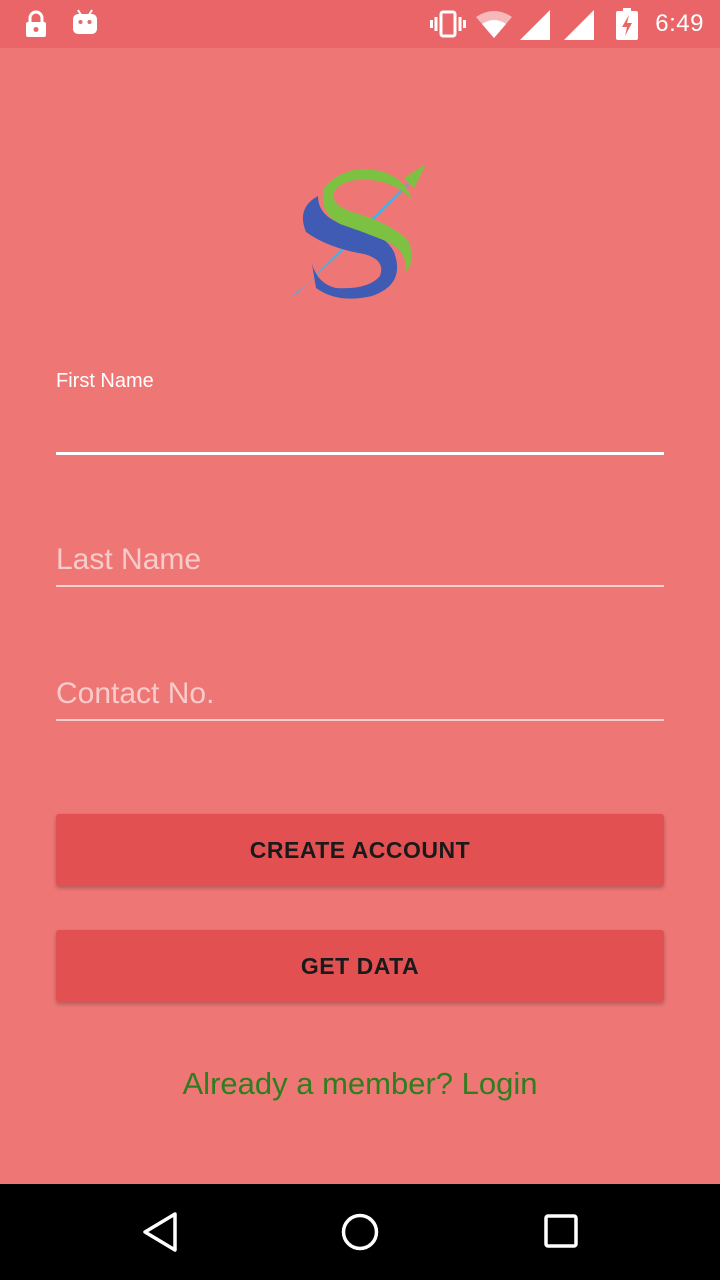 Image resolution: width=720 pixels, height=1280 pixels. Describe the element at coordinates (679, 23) in the screenshot. I see `status-time: 6:49` at that location.